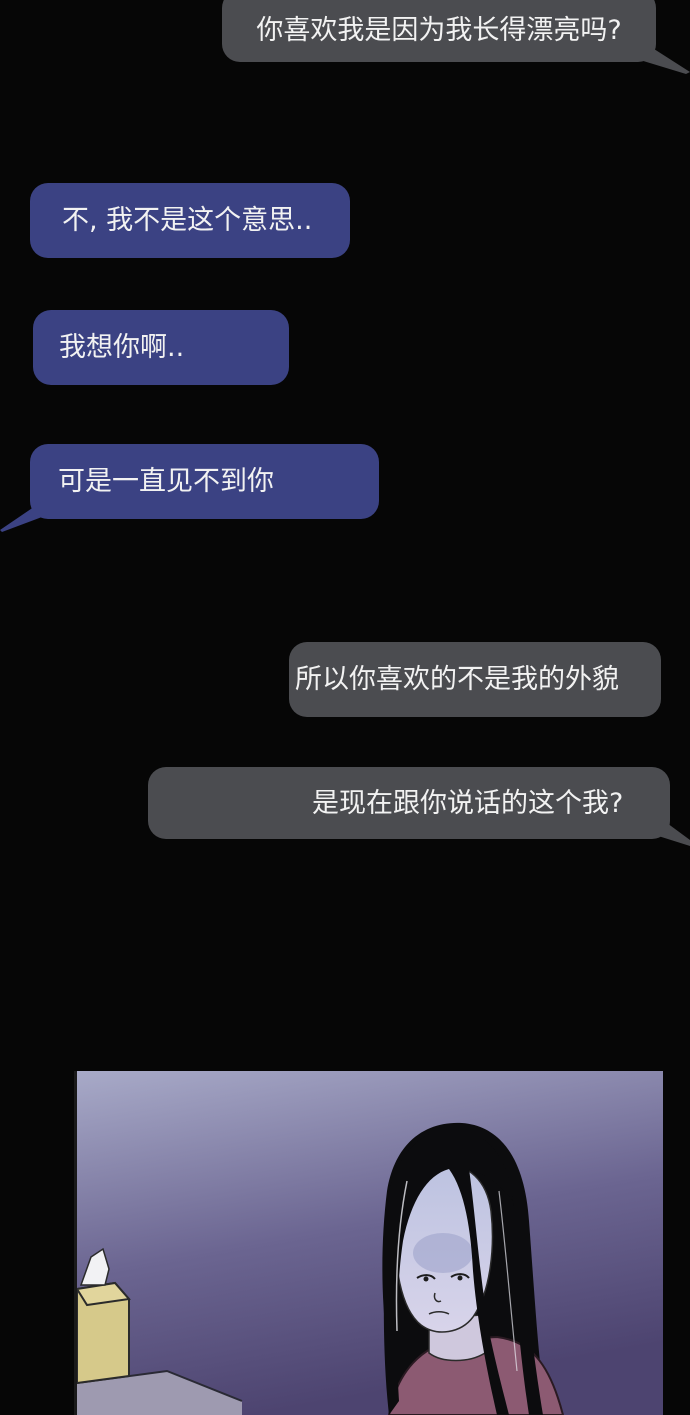  What do you see at coordinates (166, 481) in the screenshot?
I see `bubble-text: 可是一直见不到你` at bounding box center [166, 481].